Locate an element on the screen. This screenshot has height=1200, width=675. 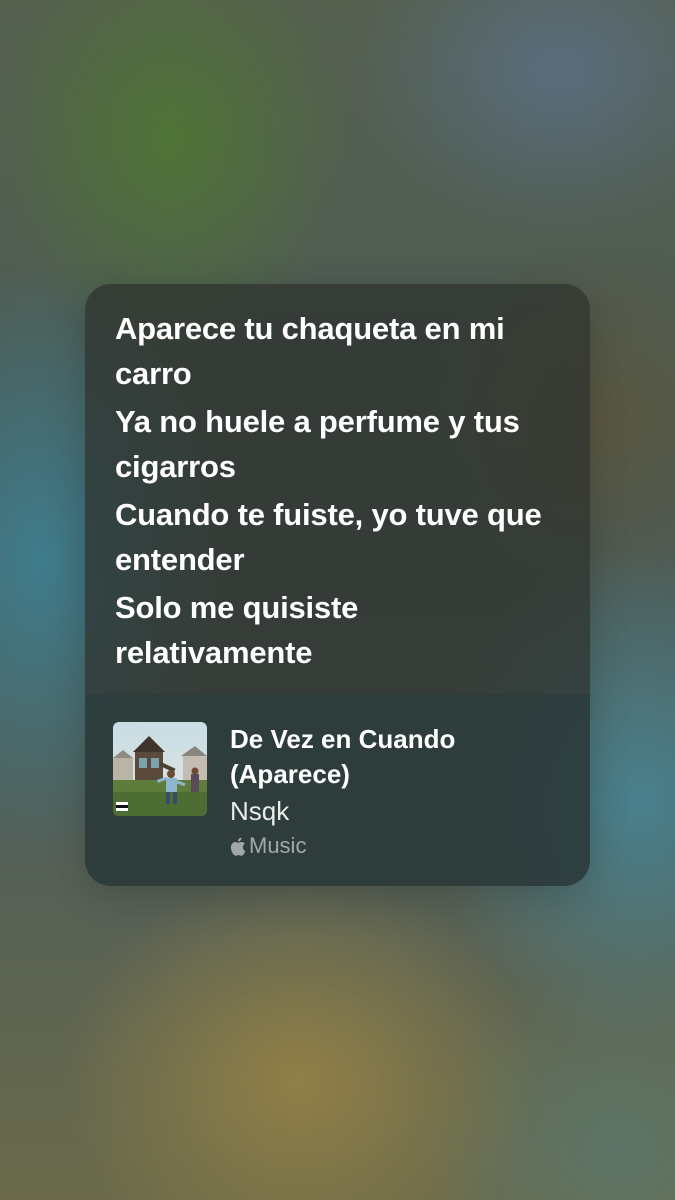
track-meta: De Vez en Cuando (Aparece) Nsqk Music is located at coordinates (400, 791).